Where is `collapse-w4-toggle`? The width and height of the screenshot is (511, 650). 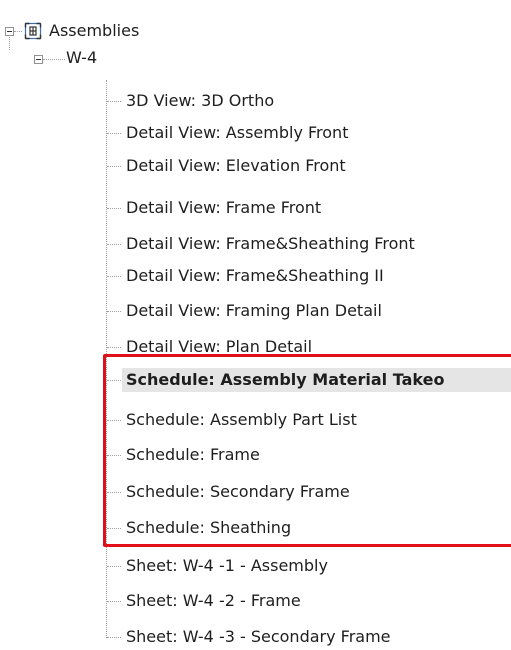
collapse-w4-toggle is located at coordinates (38, 59).